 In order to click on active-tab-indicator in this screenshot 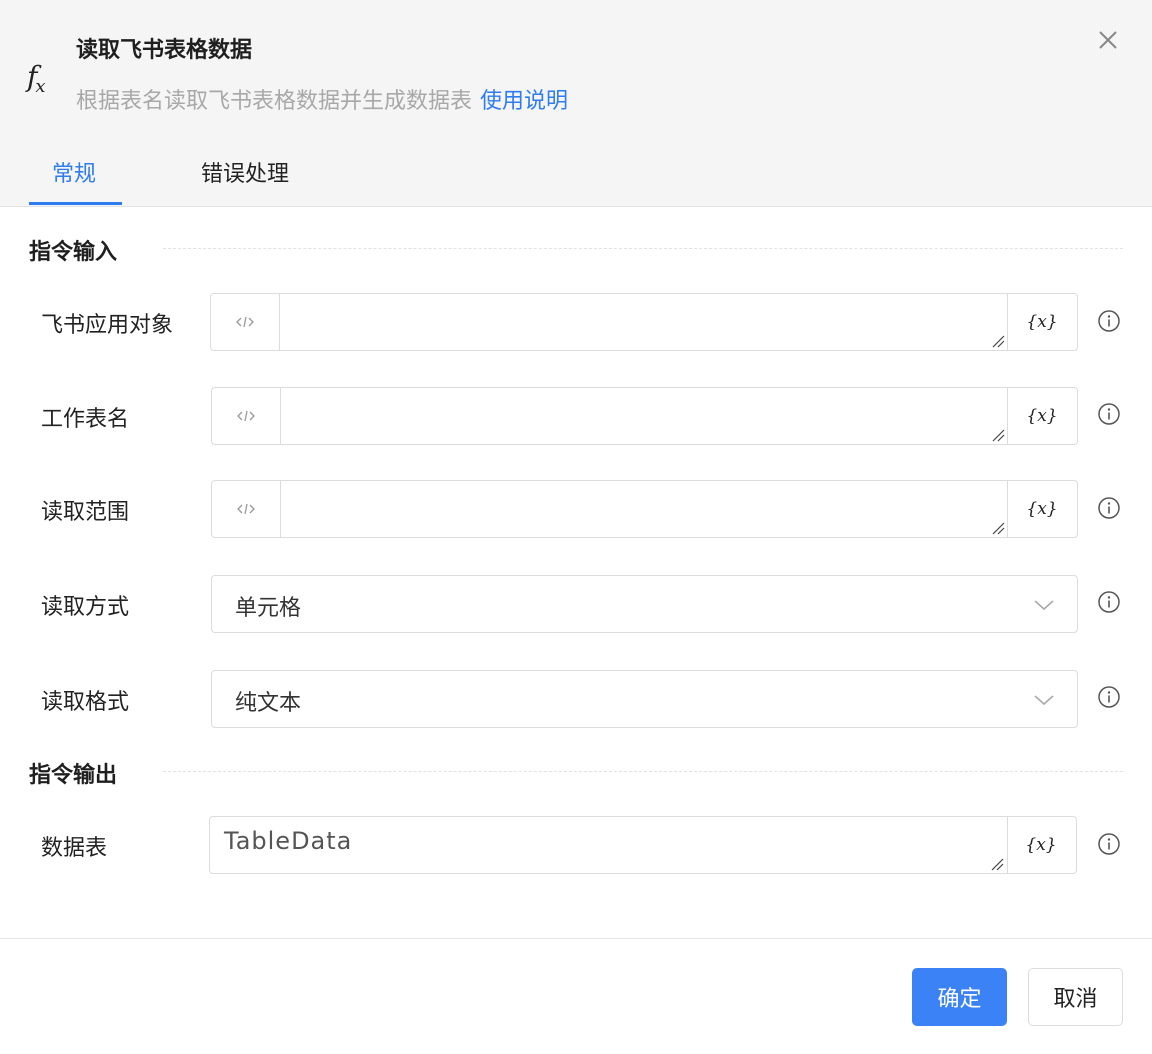, I will do `click(75, 203)`.